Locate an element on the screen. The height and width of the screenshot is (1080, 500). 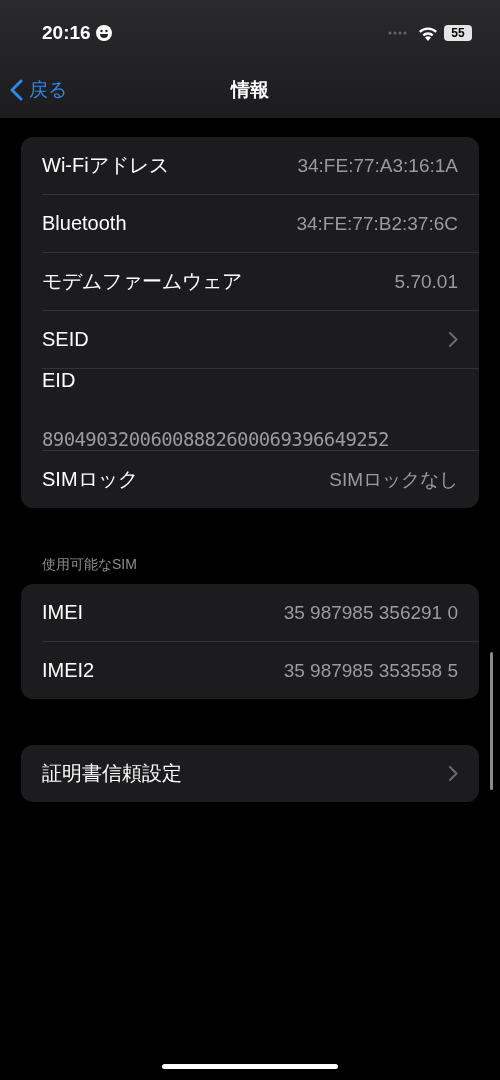
row-label: 証明書信頼設定 is located at coordinates (112, 773).